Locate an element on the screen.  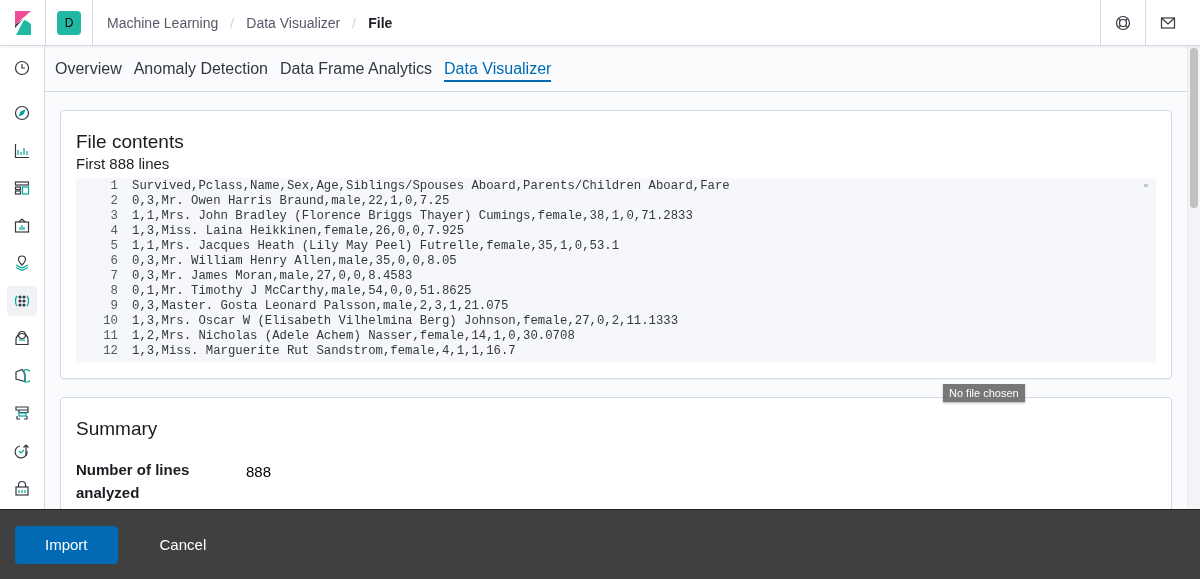
code-line: 0,3,Master. Gosta Leonard Palsson,male,2,3,1,21.075 is located at coordinates (320, 306).